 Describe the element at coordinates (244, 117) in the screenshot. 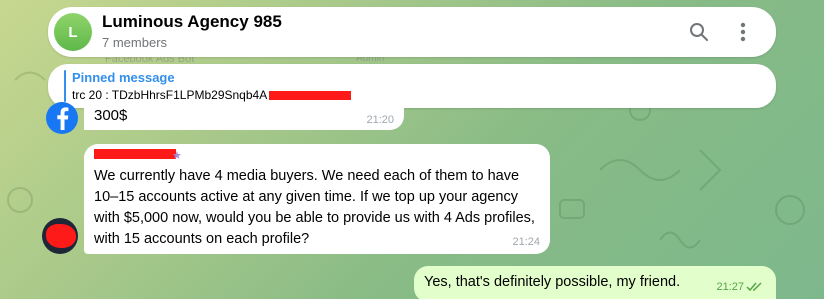

I see `message-bubble: 300$ 21:20` at that location.